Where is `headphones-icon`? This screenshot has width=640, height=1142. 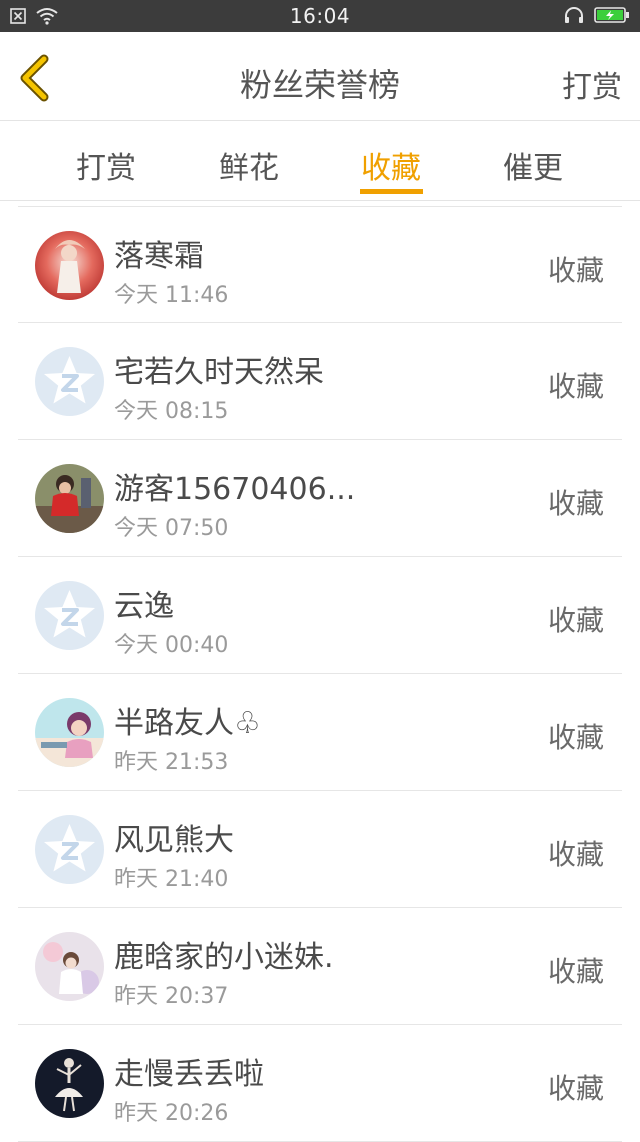
headphones-icon is located at coordinates (574, 15).